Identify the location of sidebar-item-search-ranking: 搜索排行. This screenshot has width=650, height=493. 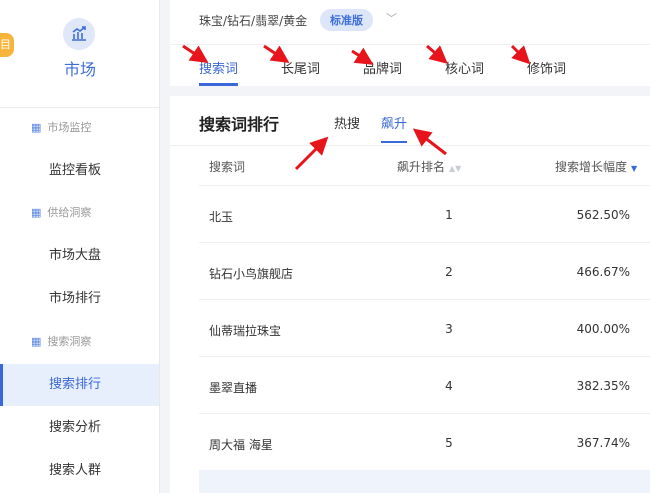
(79, 385).